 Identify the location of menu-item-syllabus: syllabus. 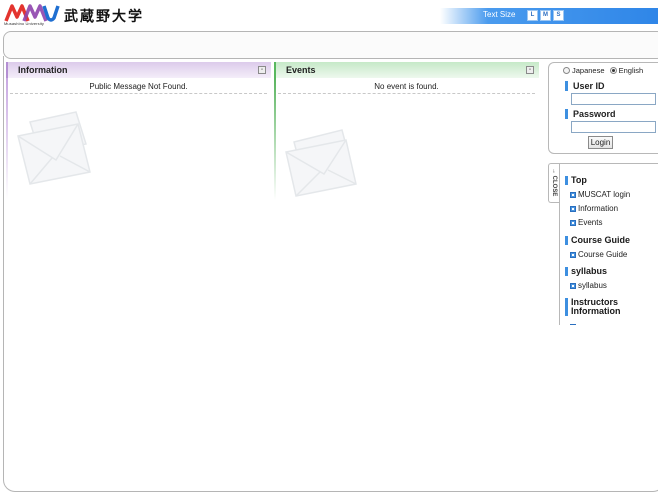
(588, 285).